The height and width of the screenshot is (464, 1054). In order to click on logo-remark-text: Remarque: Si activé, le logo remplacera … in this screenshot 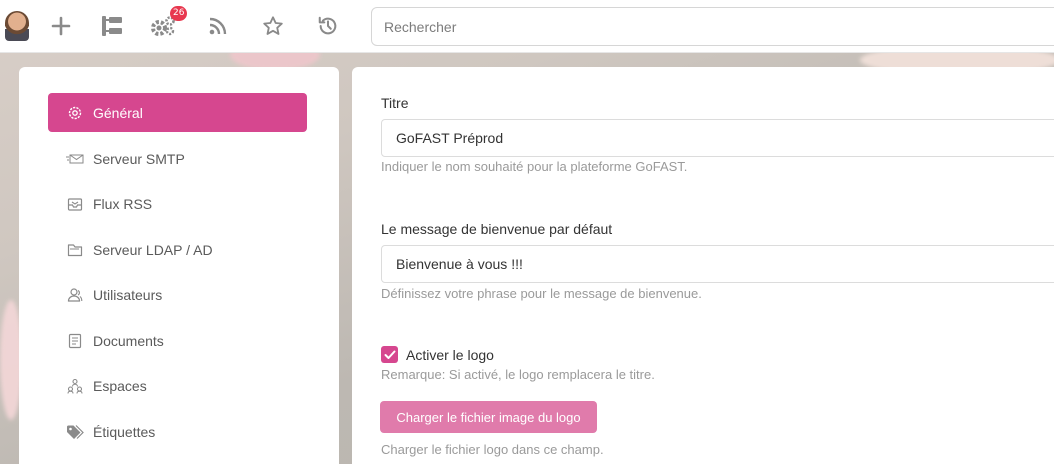, I will do `click(518, 374)`.